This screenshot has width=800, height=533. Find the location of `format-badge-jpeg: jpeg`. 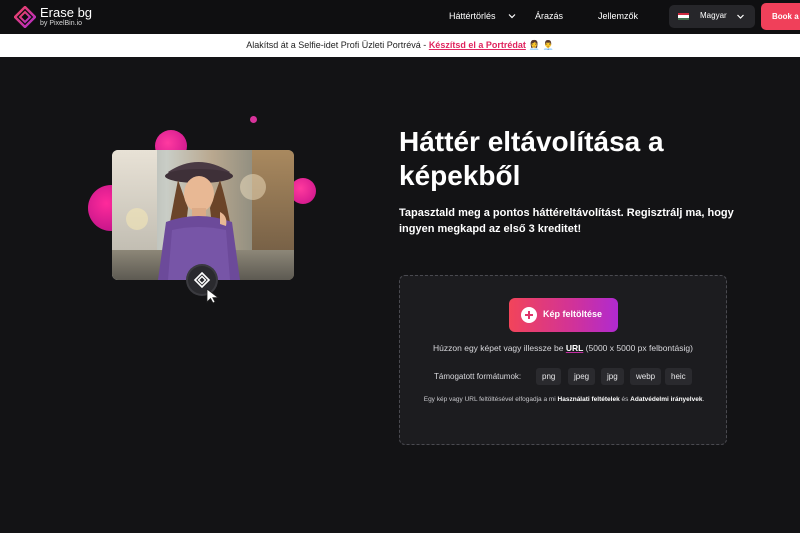

format-badge-jpeg: jpeg is located at coordinates (582, 376).